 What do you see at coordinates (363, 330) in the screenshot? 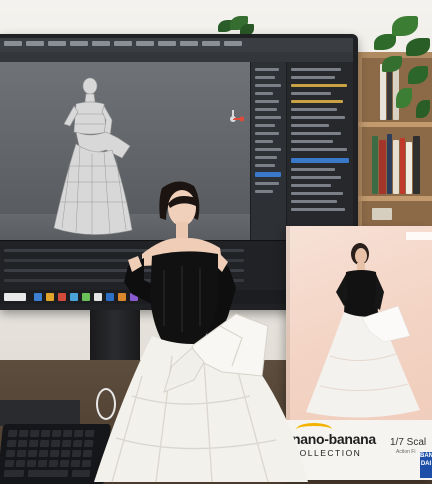
I see `box-figure-image` at bounding box center [363, 330].